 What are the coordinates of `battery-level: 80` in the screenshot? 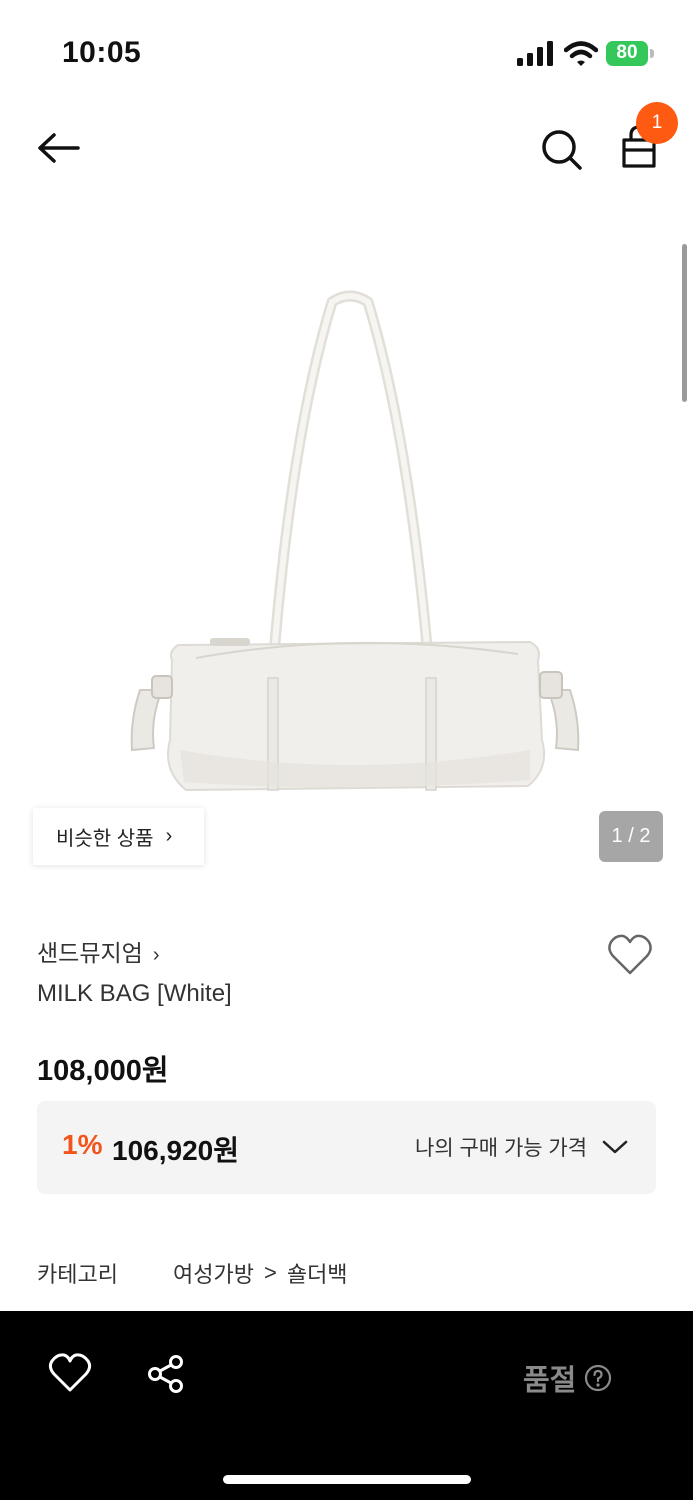 It's located at (627, 52).